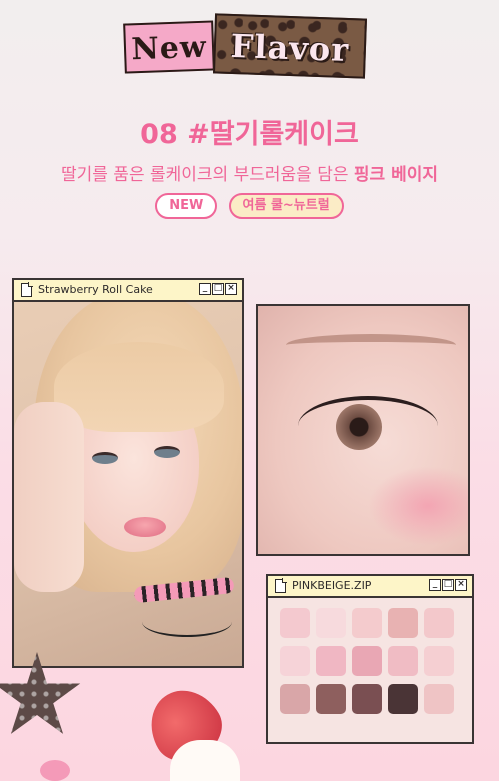 The height and width of the screenshot is (781, 499). I want to click on badge-row: NEW 여름 쿨~뉴트럴, so click(249, 206).